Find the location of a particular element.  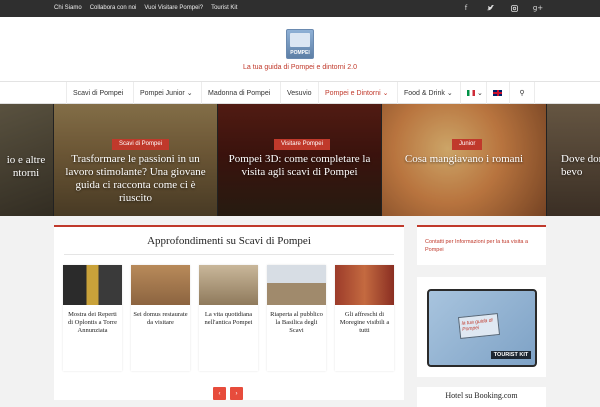

sidebar-booking-widget: Hotel su Booking.com is located at coordinates (481, 397).